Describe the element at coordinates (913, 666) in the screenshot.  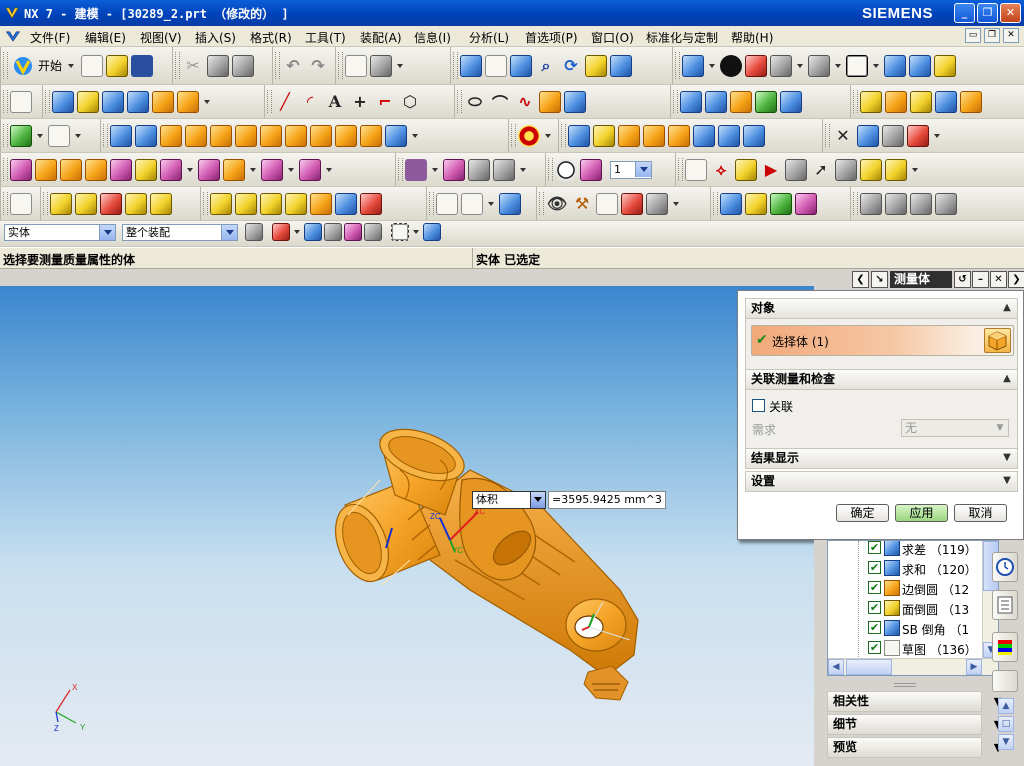
I see `tree-horizontal-scrollbar: ◀ ▶` at that location.